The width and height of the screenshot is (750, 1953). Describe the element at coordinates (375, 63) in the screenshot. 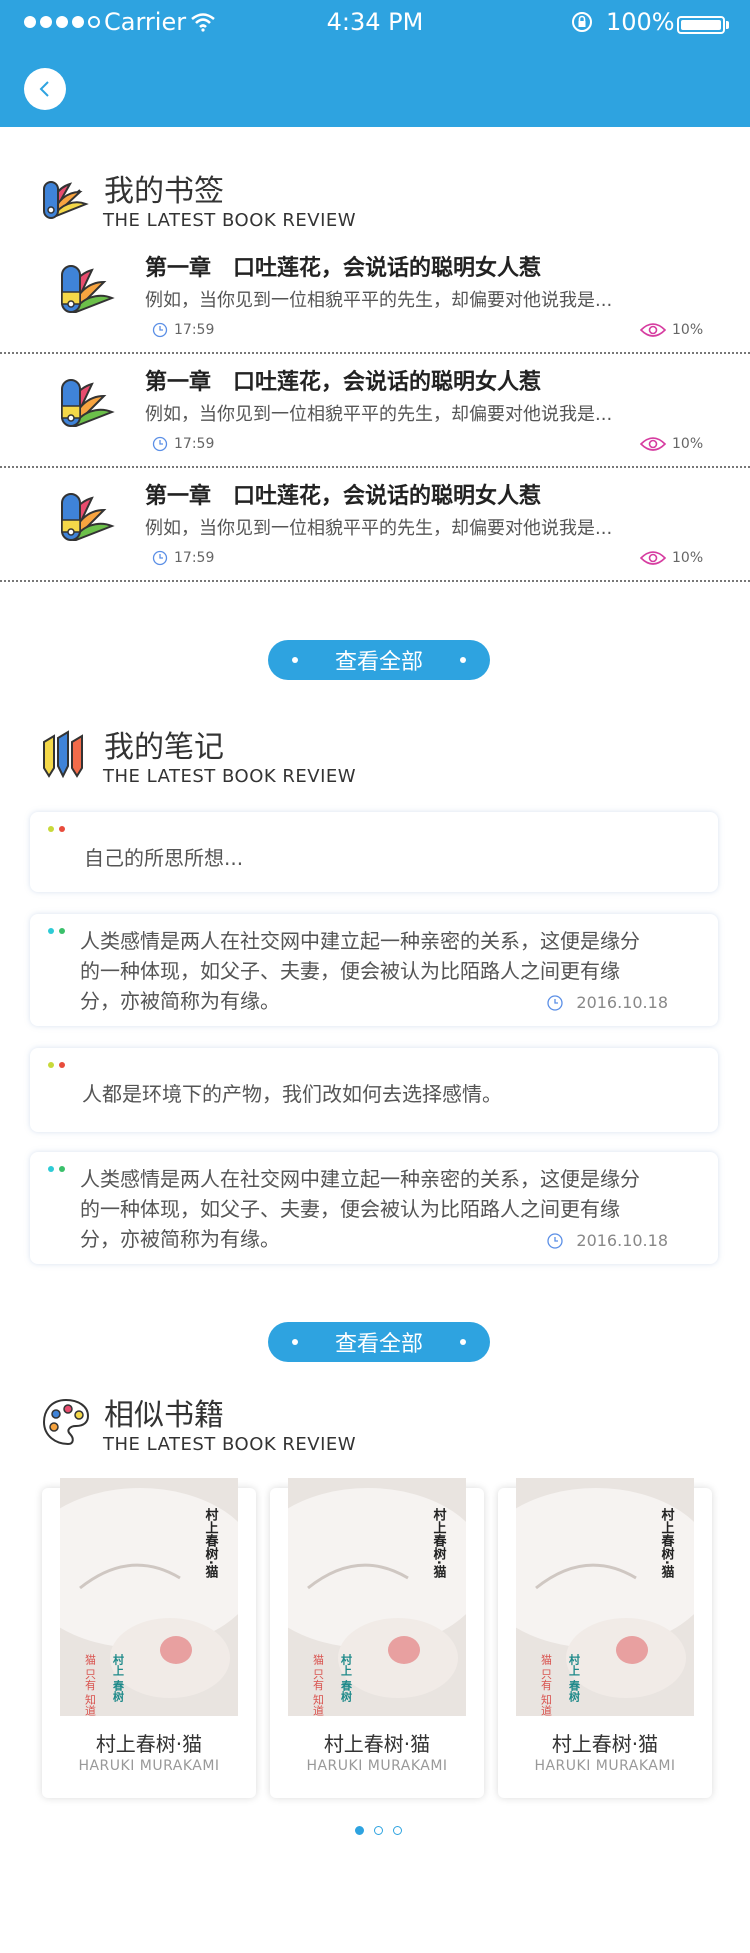

I see `app-header: Carrier 4:34 PM 100%` at that location.